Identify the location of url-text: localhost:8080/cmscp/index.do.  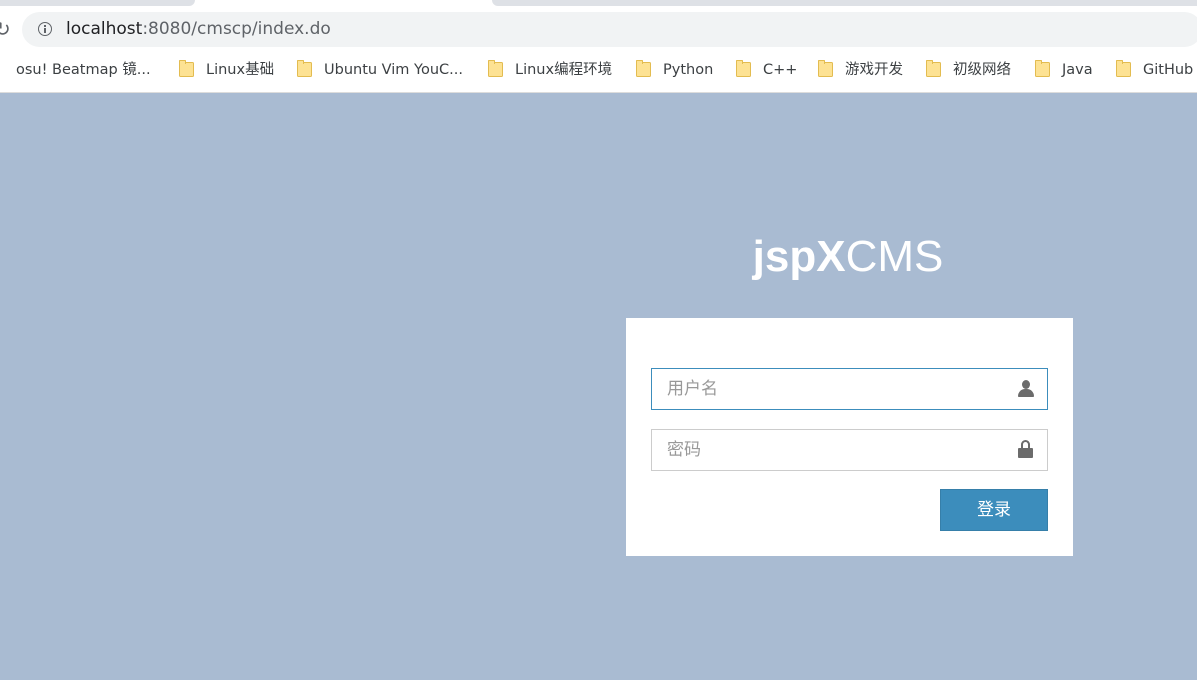
(198, 29).